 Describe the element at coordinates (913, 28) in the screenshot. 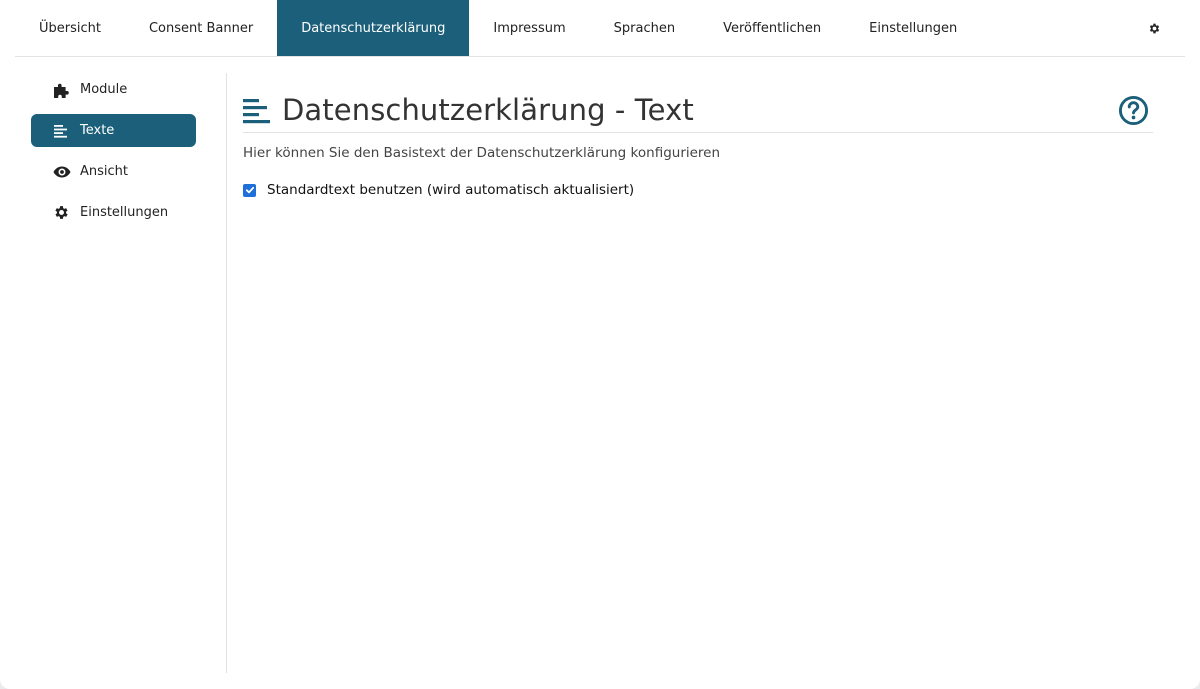

I see `tab-einstellungen: Einstellungen` at that location.